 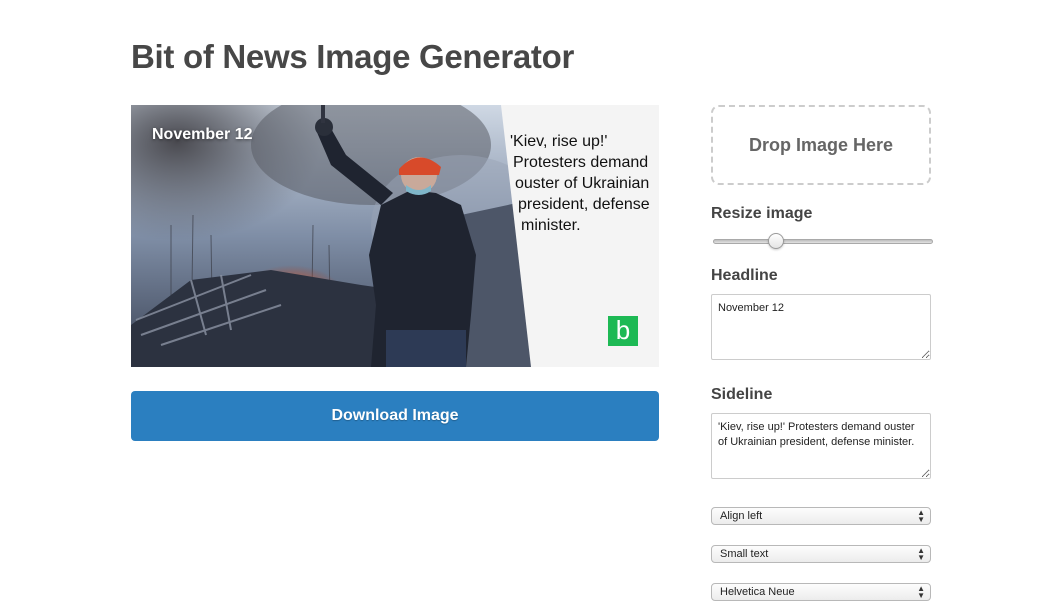 What do you see at coordinates (823, 241) in the screenshot?
I see `resize-image-slider-track` at bounding box center [823, 241].